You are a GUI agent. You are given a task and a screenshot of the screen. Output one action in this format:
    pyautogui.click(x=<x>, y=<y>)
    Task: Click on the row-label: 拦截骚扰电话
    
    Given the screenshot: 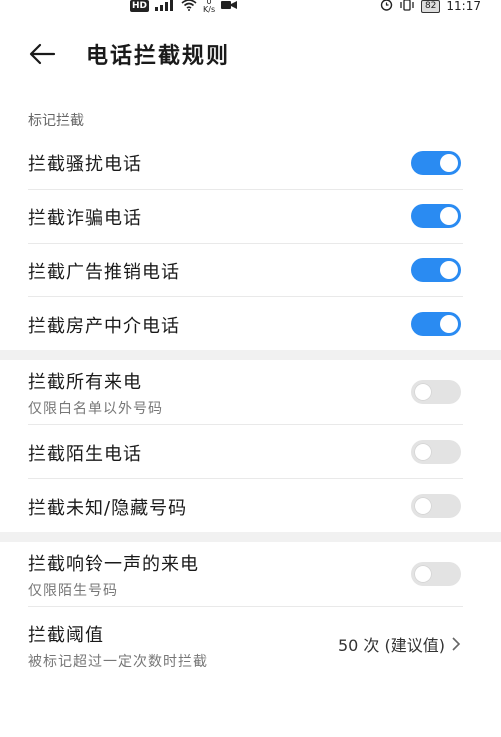 What is the action you would take?
    pyautogui.click(x=85, y=164)
    